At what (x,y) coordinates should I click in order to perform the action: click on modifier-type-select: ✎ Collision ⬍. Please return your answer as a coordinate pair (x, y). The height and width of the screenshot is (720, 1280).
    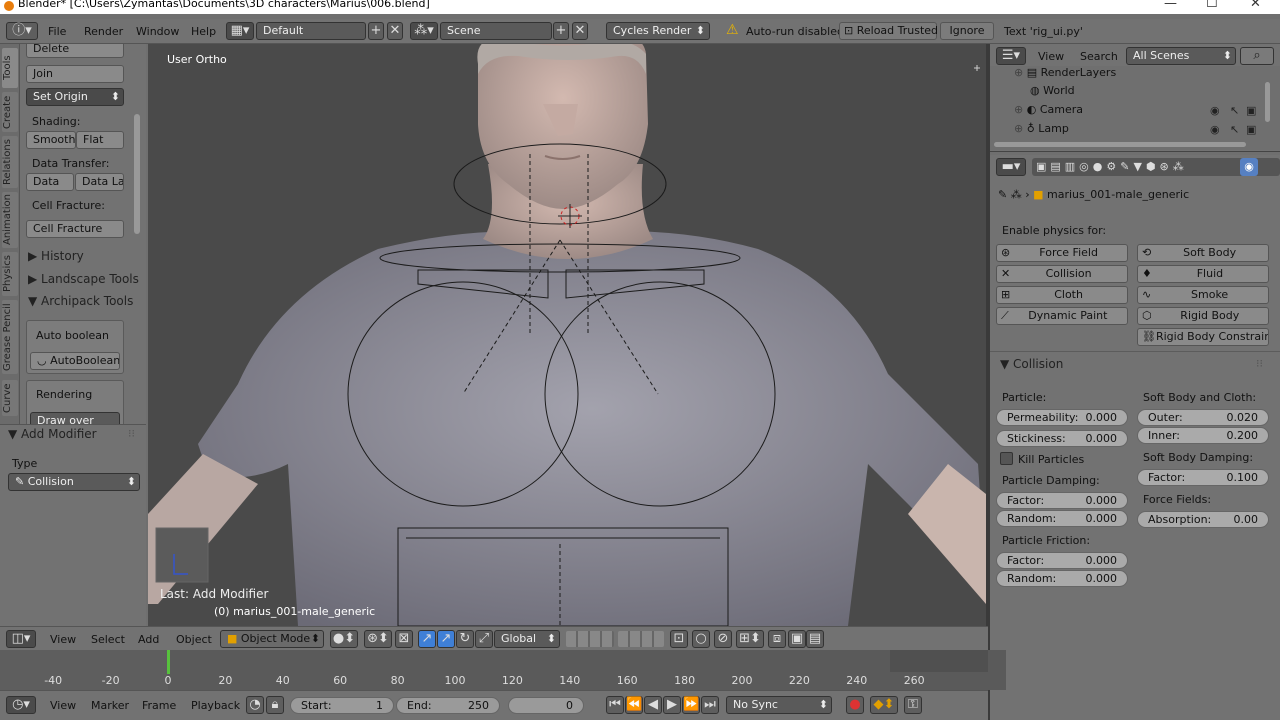
    Looking at the image, I should click on (74, 482).